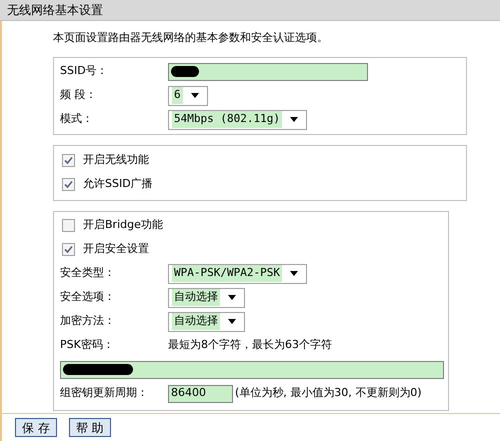 The height and width of the screenshot is (441, 500). I want to click on text-field: 86400, so click(200, 393).